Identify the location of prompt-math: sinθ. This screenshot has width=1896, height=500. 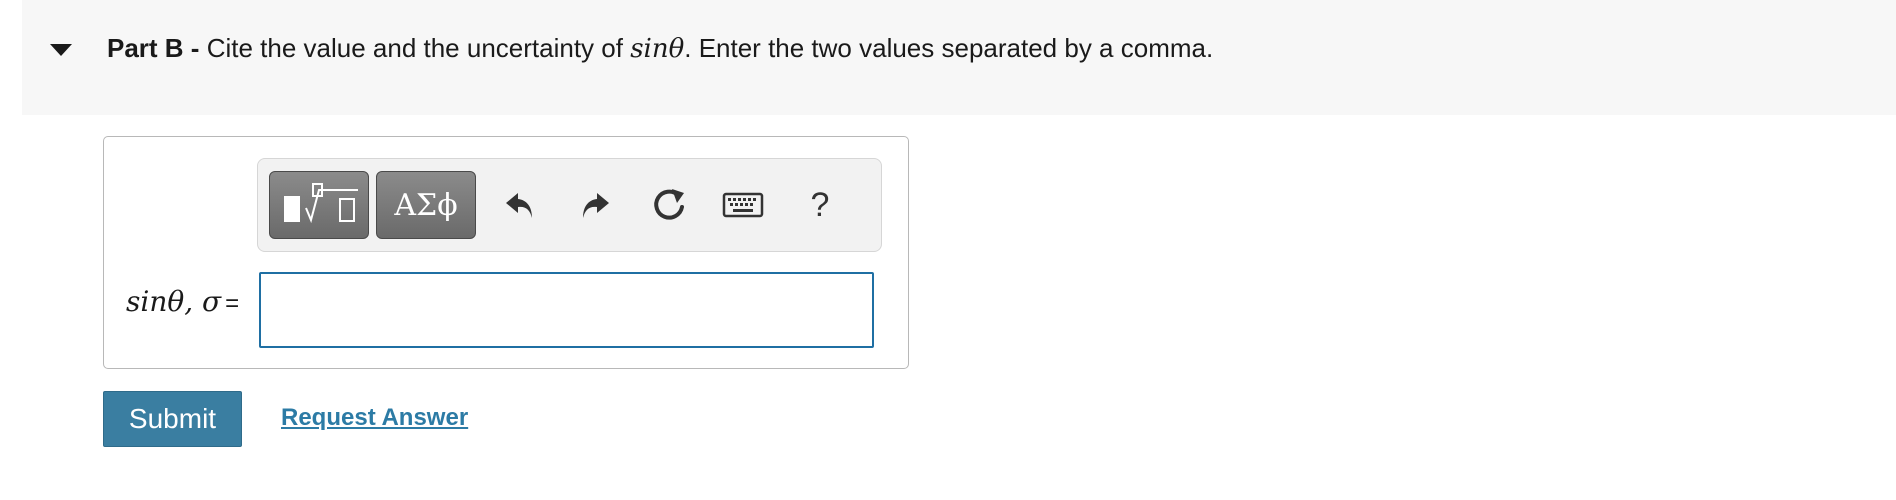
(657, 49).